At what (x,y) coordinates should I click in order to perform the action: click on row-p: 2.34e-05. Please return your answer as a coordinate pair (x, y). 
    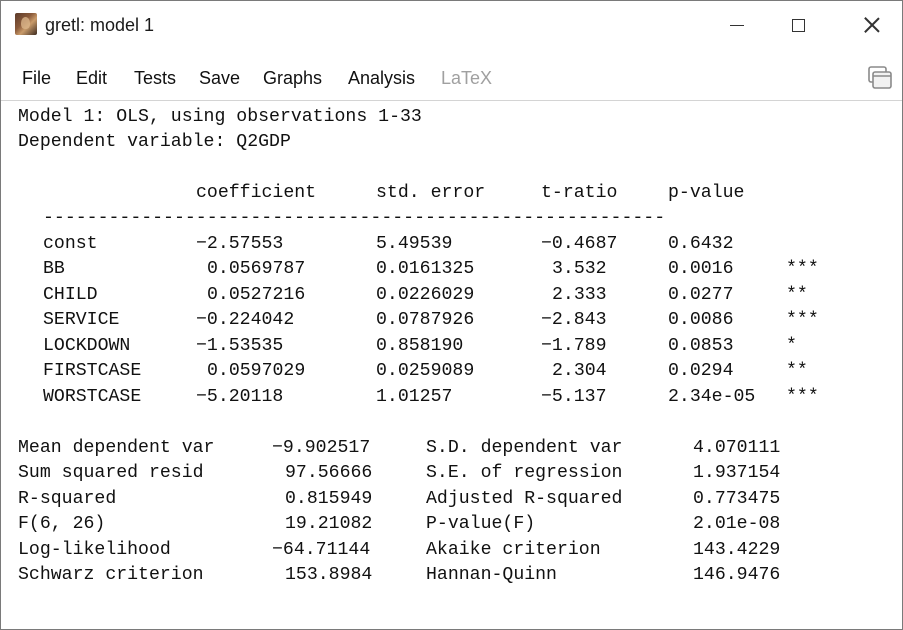
    Looking at the image, I should click on (712, 397).